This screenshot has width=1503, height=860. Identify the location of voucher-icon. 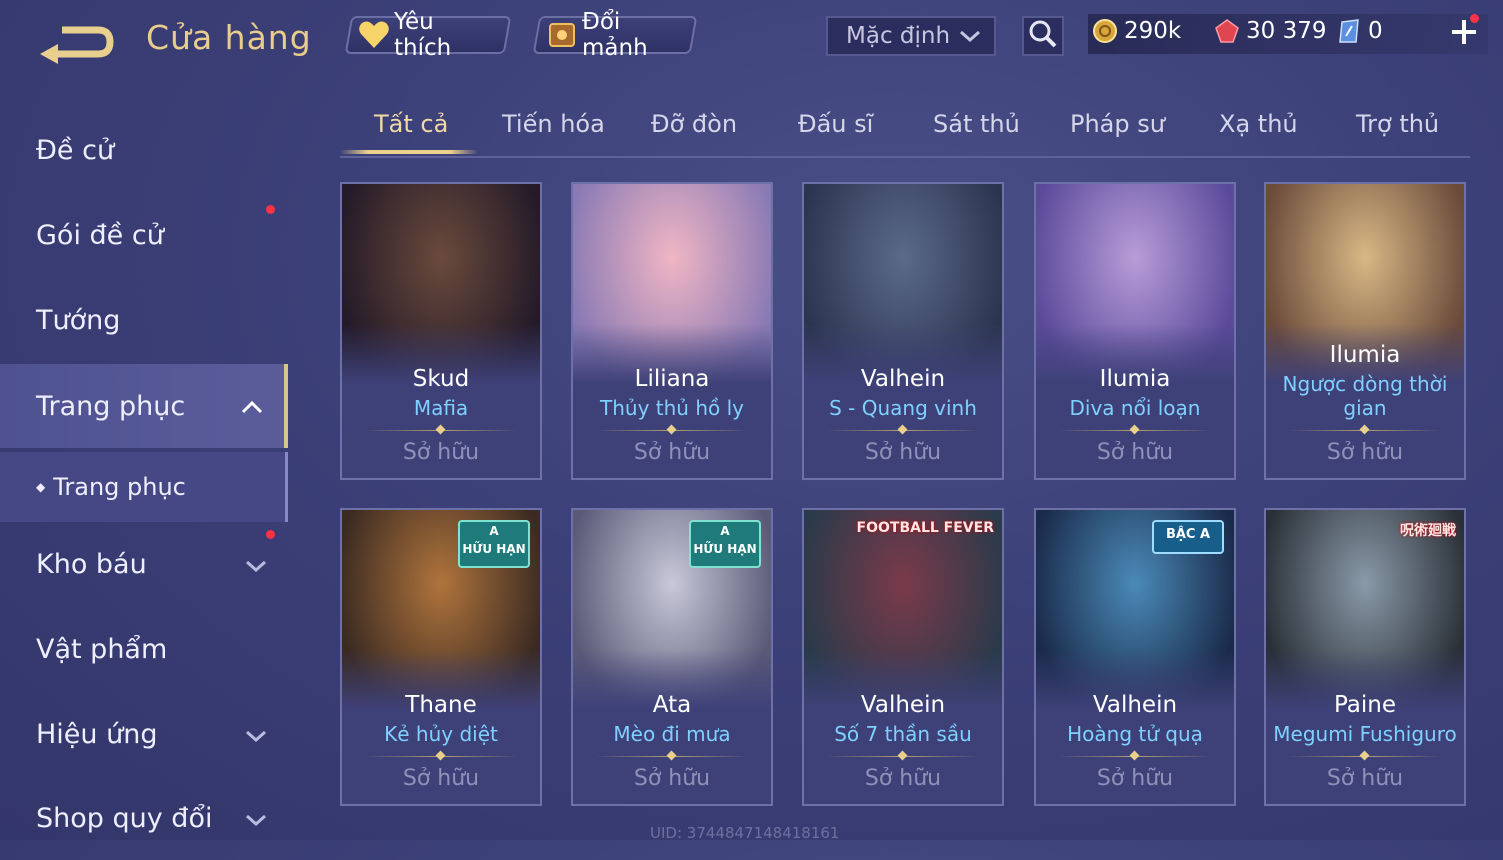
(1349, 31).